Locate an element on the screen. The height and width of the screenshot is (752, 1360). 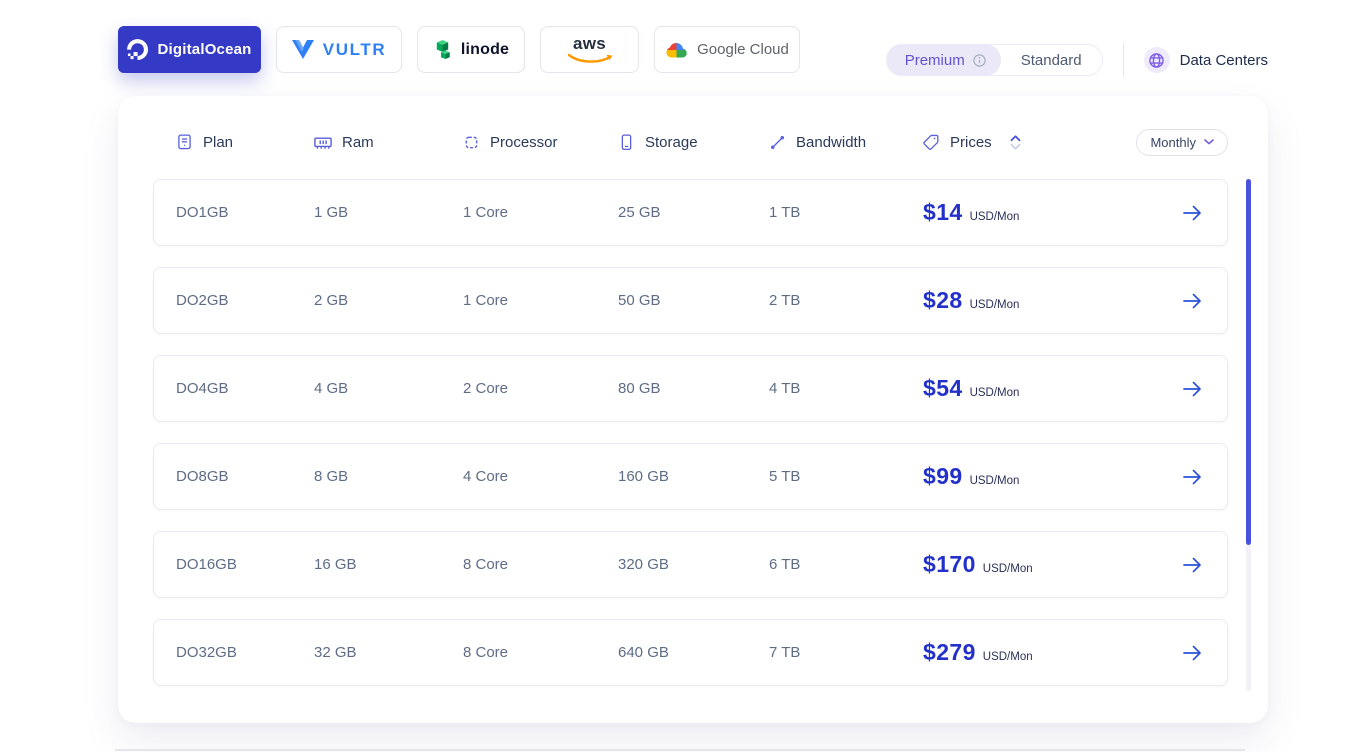
sort-up-icon is located at coordinates (1015, 137).